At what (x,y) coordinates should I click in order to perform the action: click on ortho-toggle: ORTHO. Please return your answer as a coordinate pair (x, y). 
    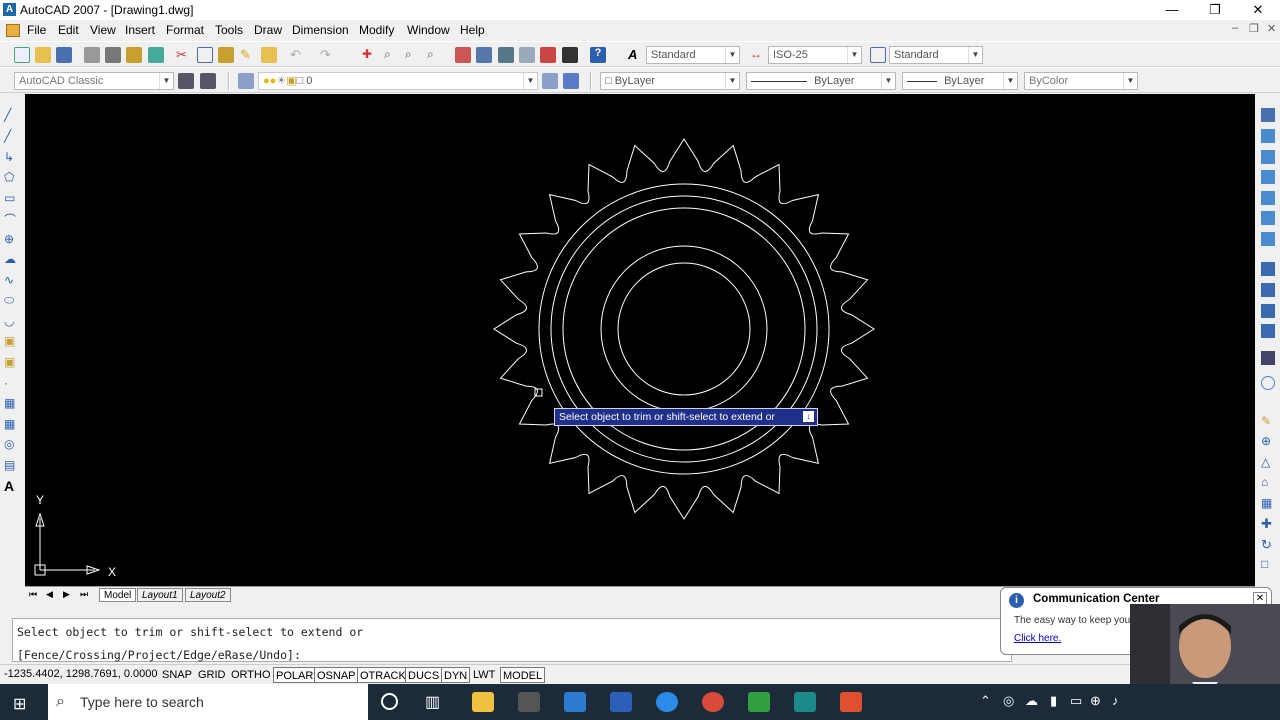
    Looking at the image, I should click on (251, 675).